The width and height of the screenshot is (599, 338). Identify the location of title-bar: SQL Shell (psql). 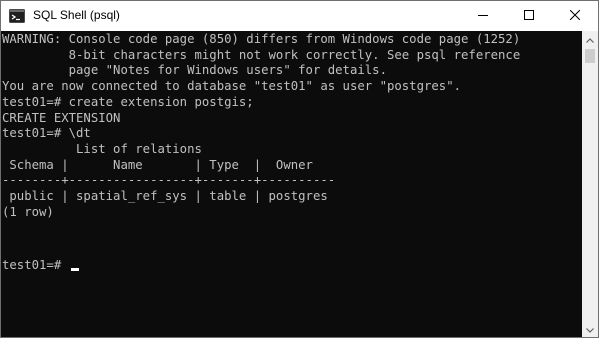
(299, 16).